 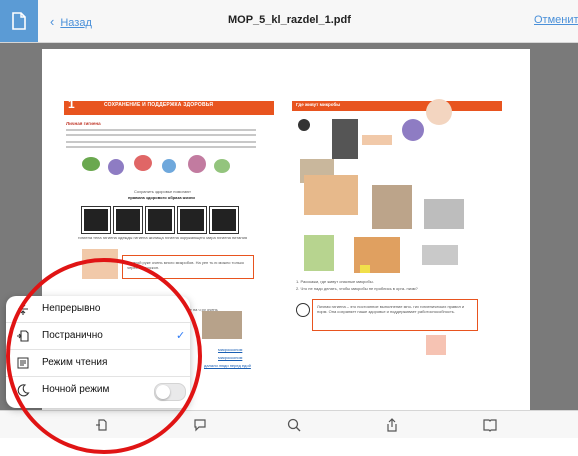 What do you see at coordinates (190, 237) in the screenshot?
I see `card-label-environment: гигиена окружающего мира` at bounding box center [190, 237].